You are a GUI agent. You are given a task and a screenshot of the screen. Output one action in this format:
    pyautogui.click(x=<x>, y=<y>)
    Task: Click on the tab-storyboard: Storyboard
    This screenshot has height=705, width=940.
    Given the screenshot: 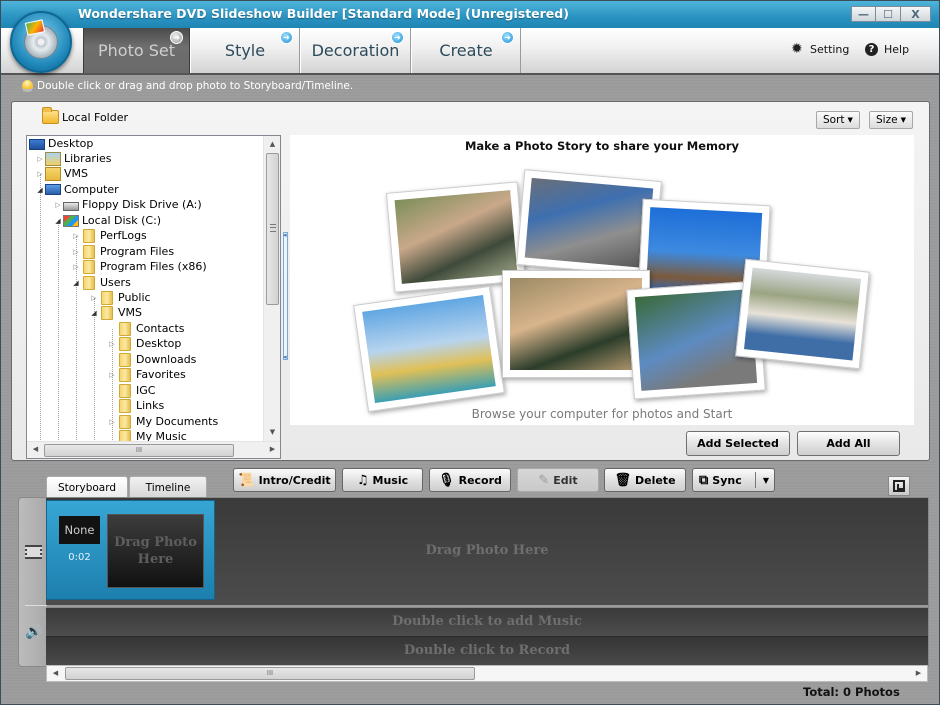 What is the action you would take?
    pyautogui.click(x=87, y=487)
    